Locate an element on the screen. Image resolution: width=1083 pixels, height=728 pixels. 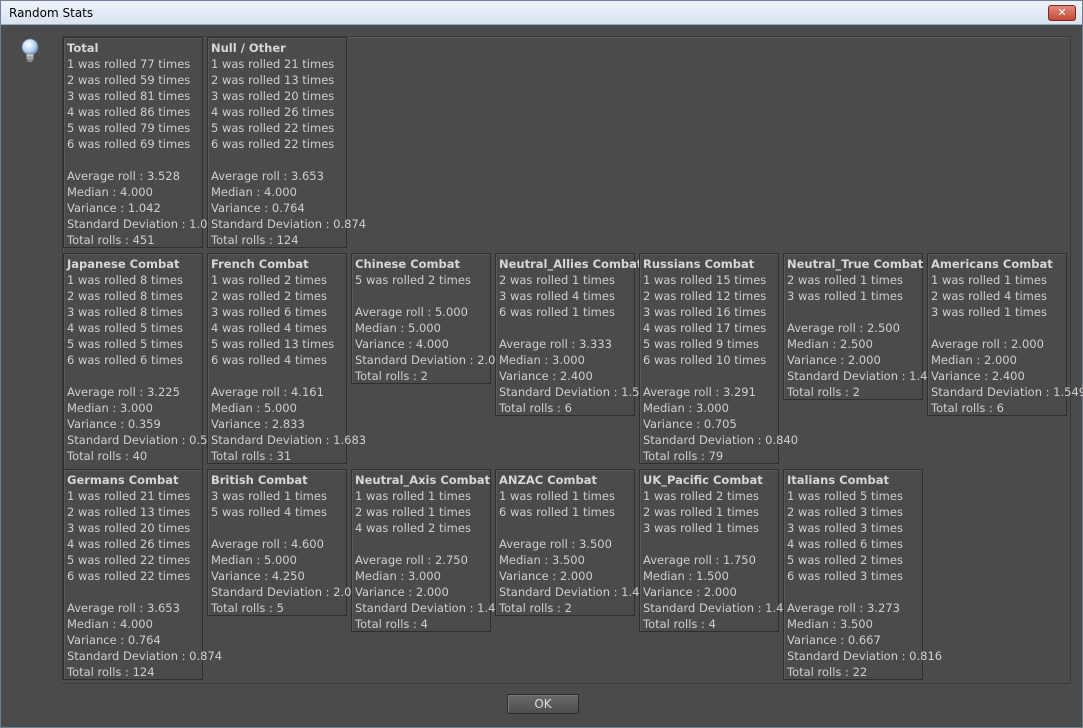
stat-line: Variance : 0.705 is located at coordinates (690, 424).